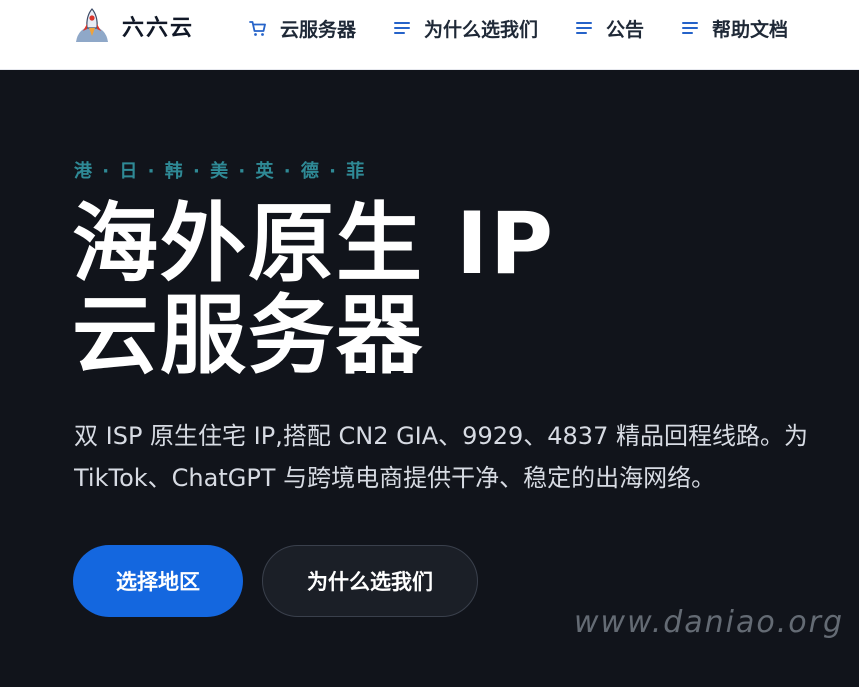  I want to click on select-region-button: 选择地区, so click(158, 581).